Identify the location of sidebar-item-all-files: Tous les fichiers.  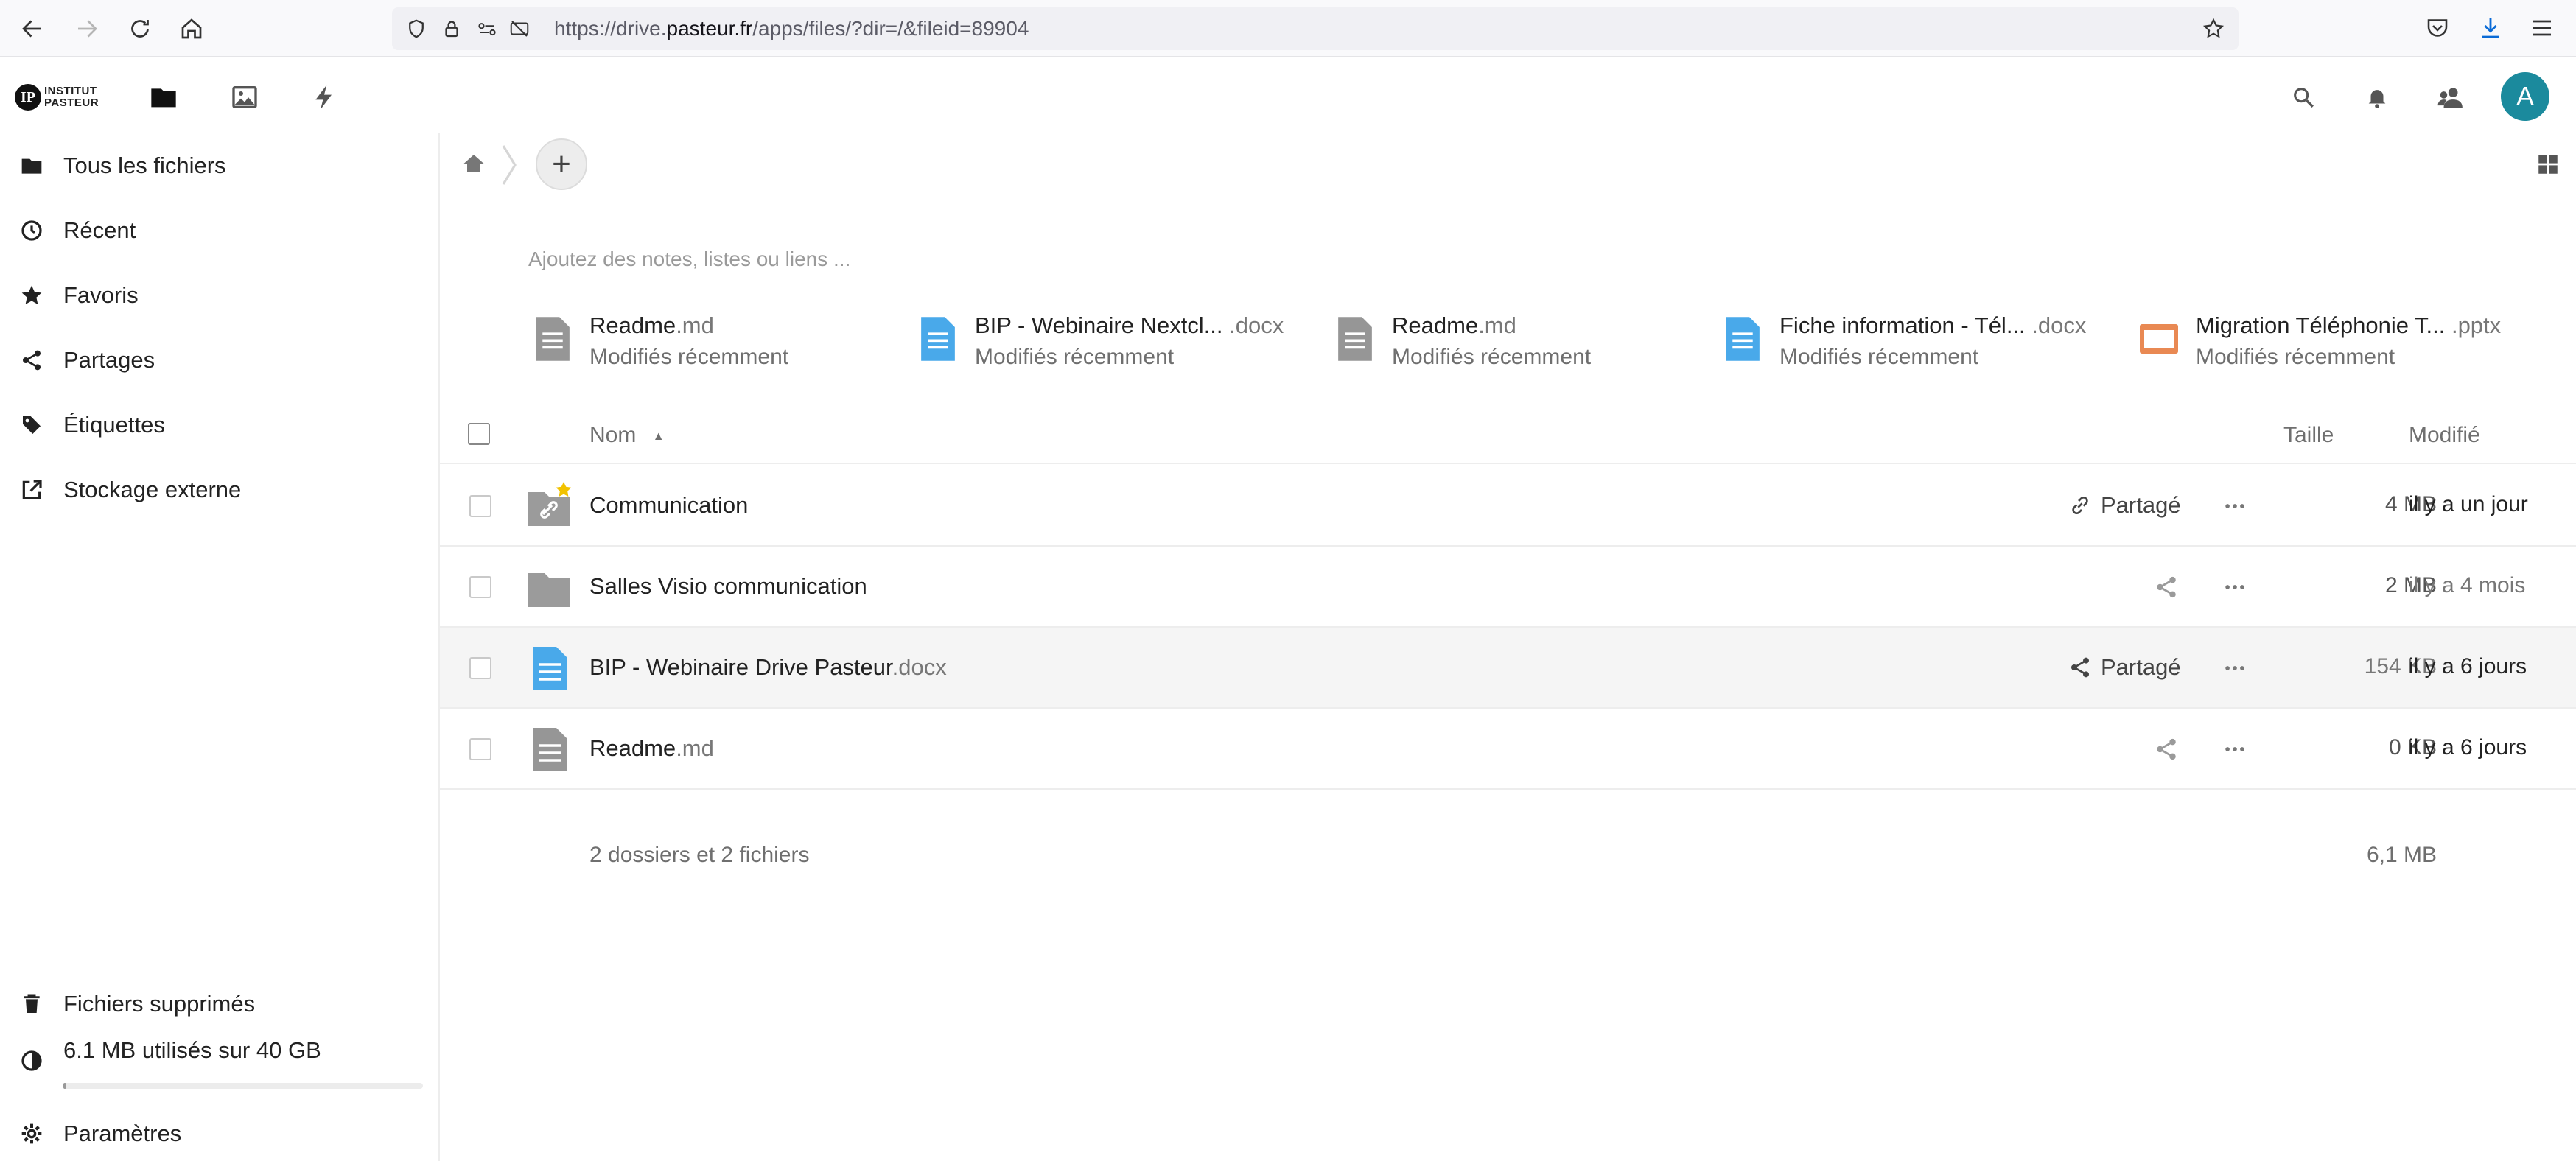
(220, 166).